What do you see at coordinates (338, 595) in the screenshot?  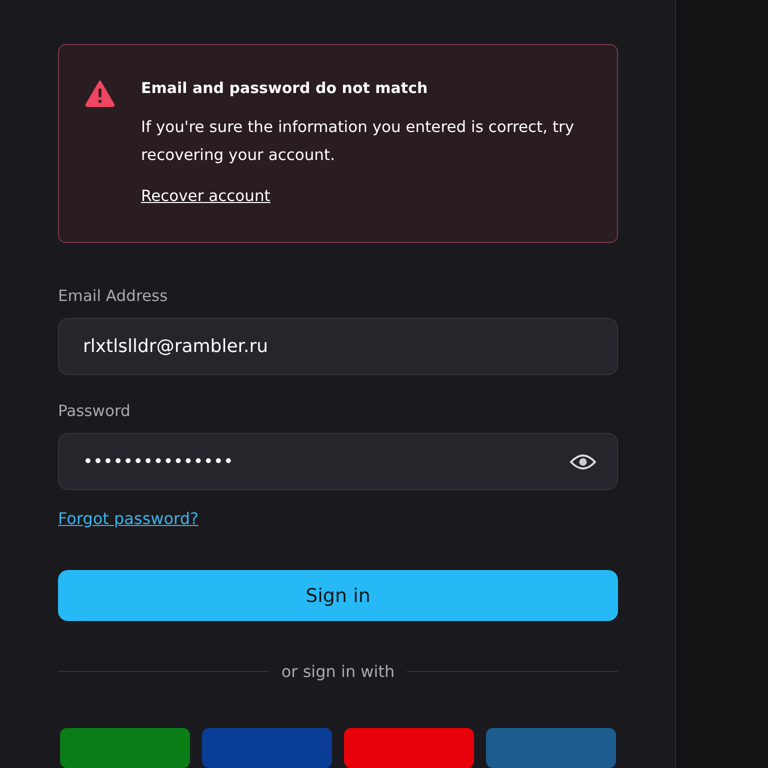 I see `sign-in-button: Sign in` at bounding box center [338, 595].